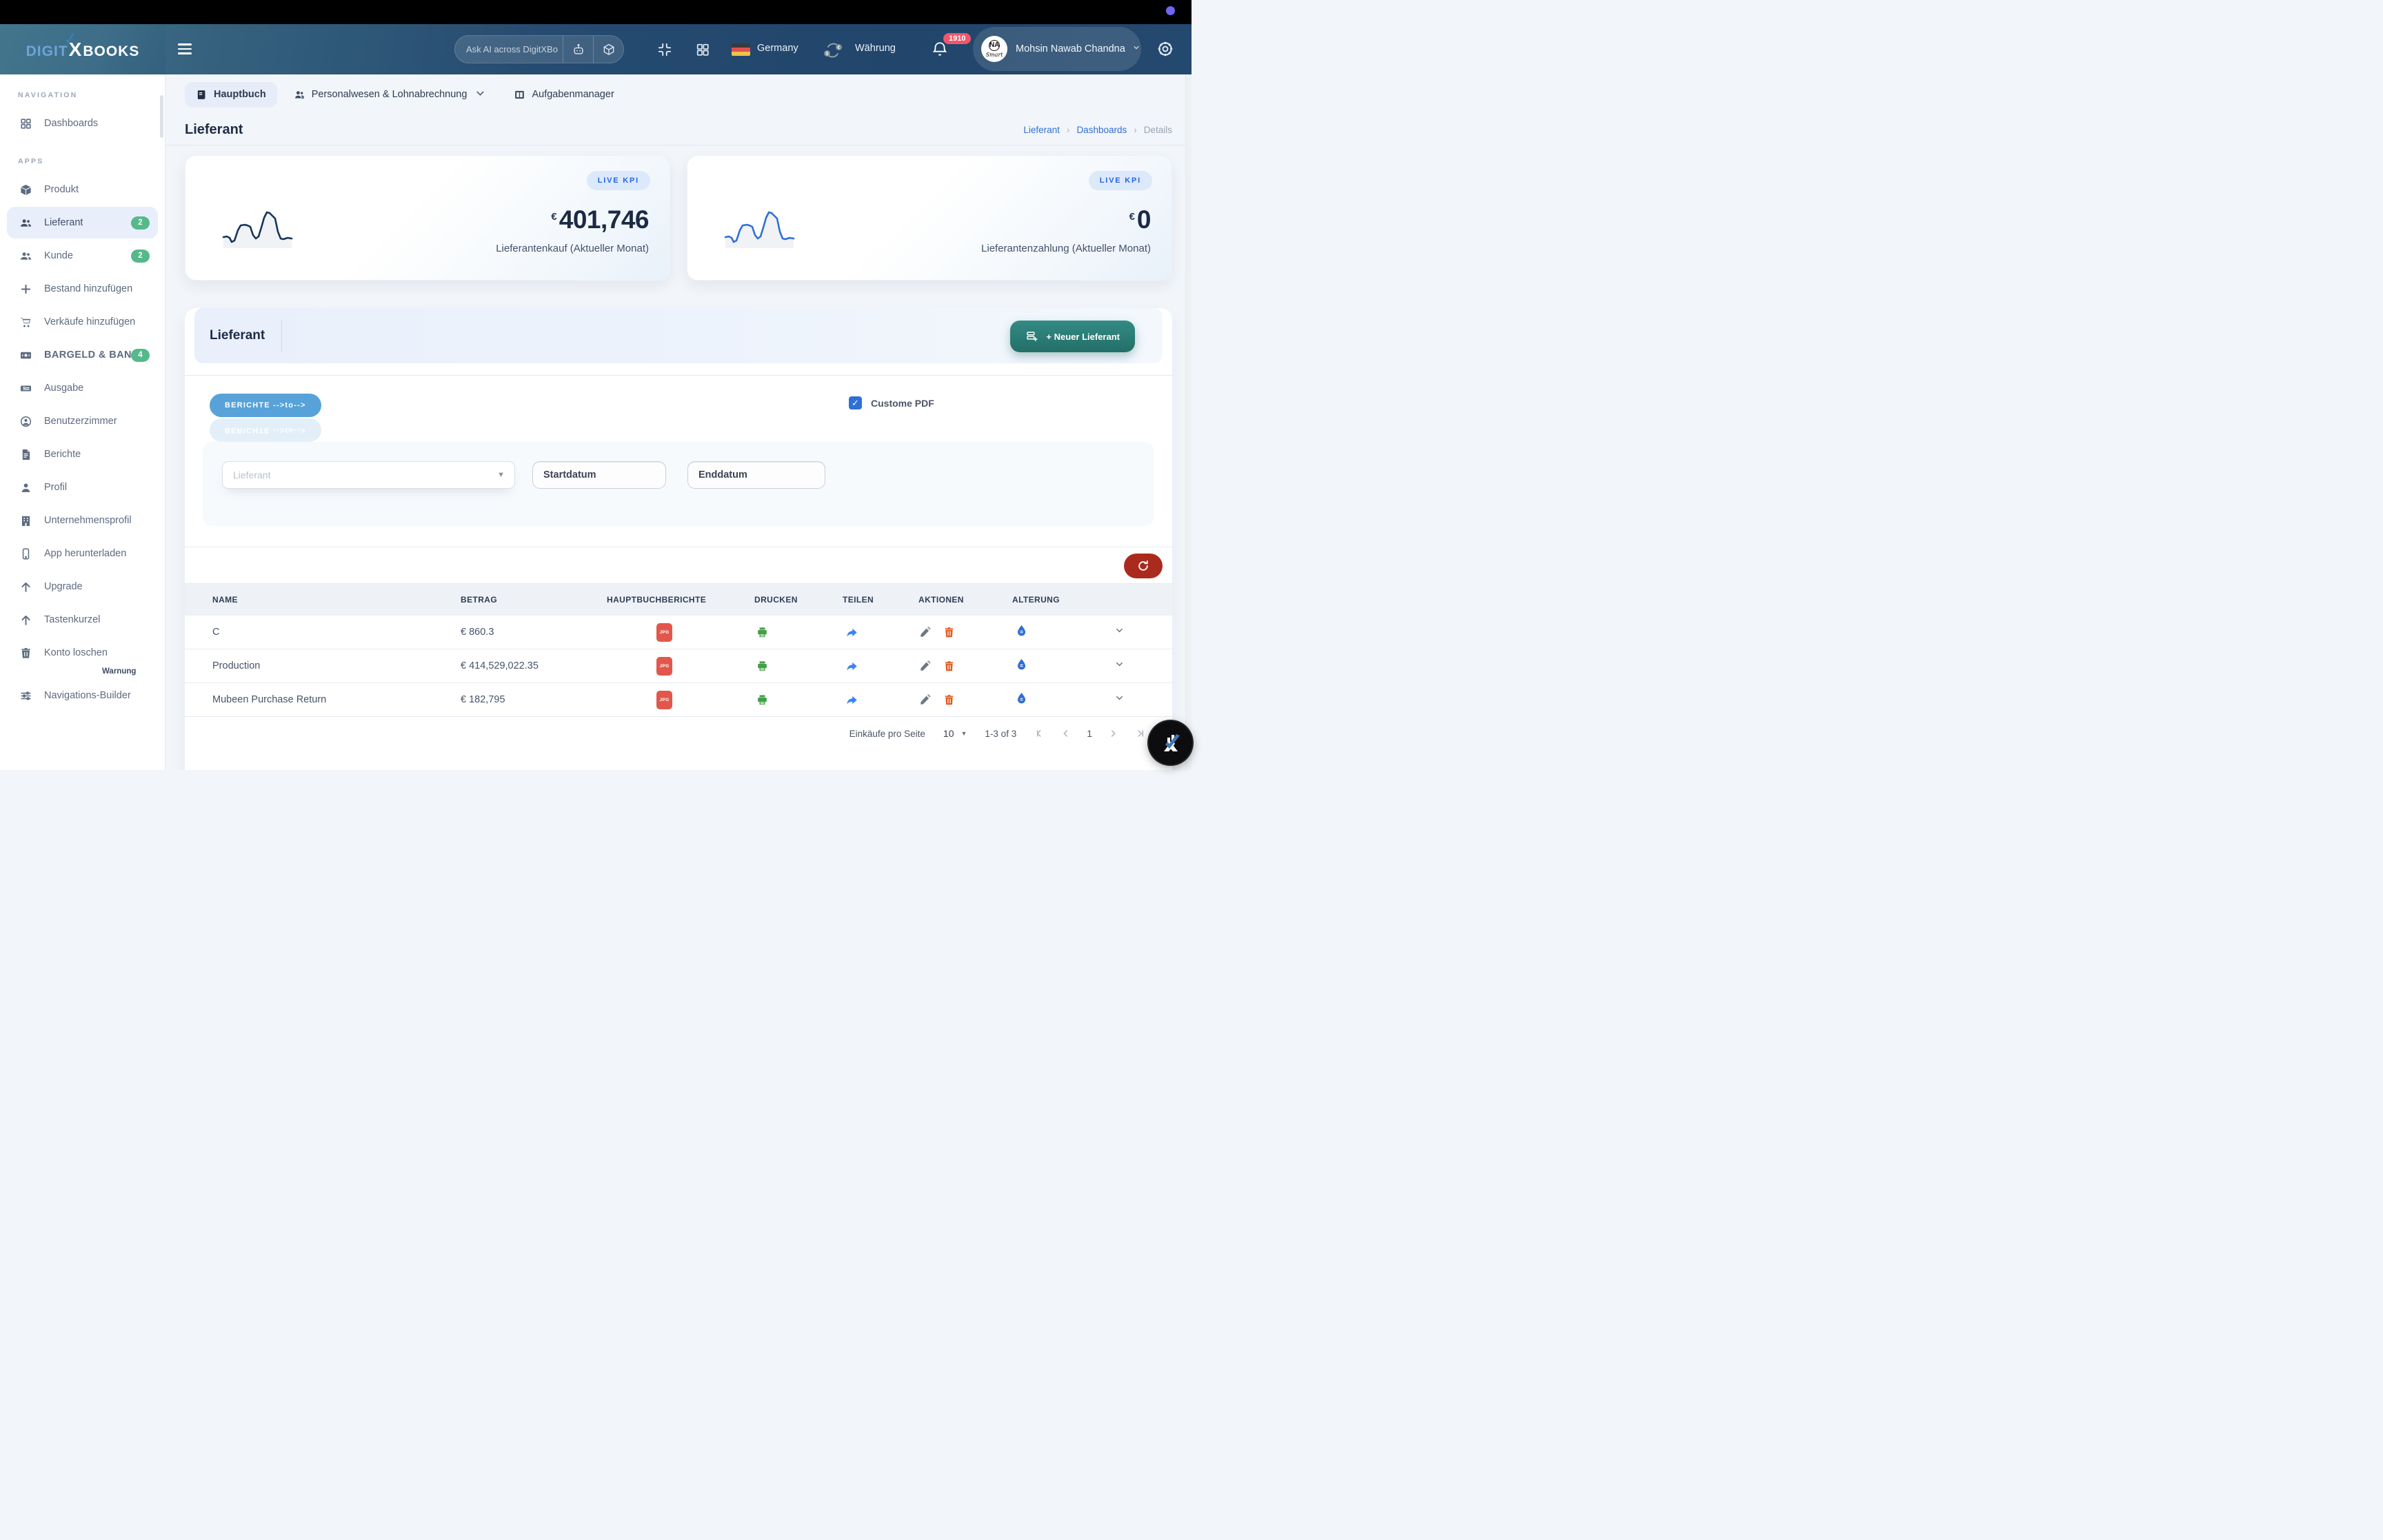  What do you see at coordinates (965, 600) in the screenshot?
I see `col-aktionen: AKTIONEN` at bounding box center [965, 600].